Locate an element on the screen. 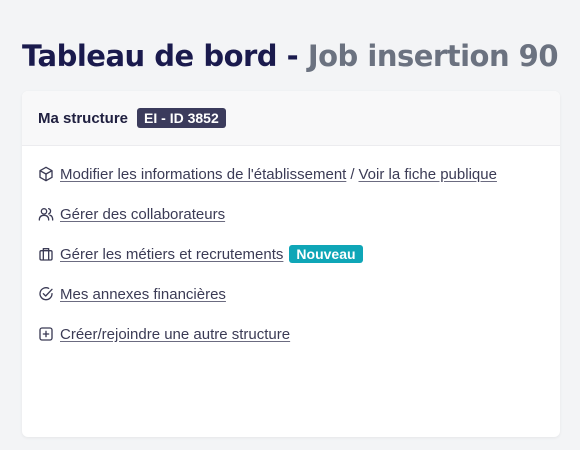  plus-square-icon is located at coordinates (46, 334).